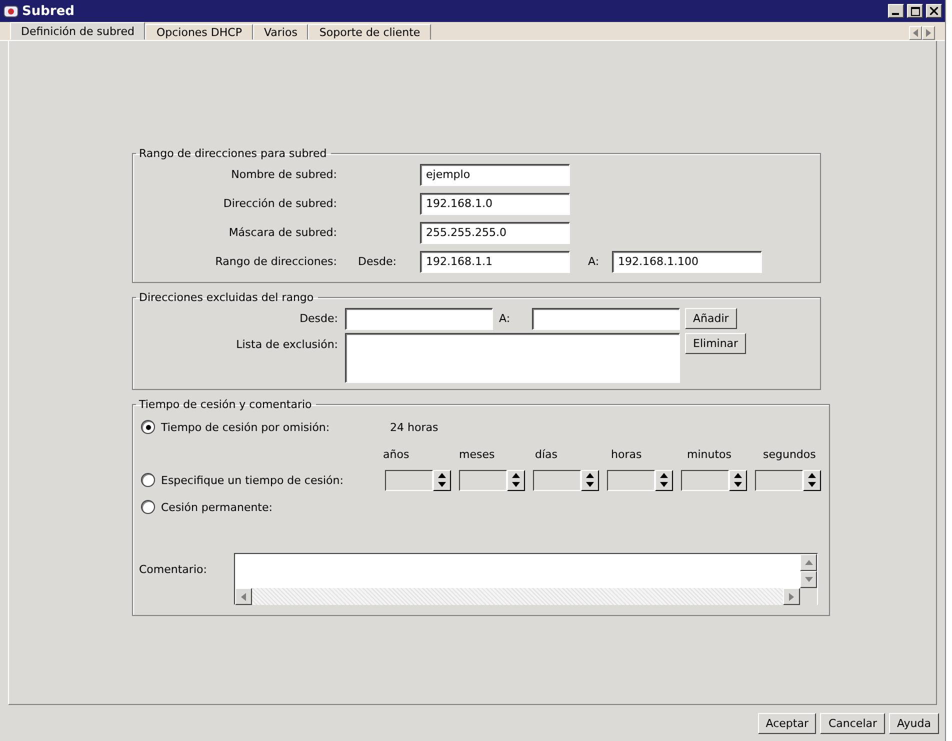 The width and height of the screenshot is (952, 741). I want to click on scroll-up-button, so click(808, 562).